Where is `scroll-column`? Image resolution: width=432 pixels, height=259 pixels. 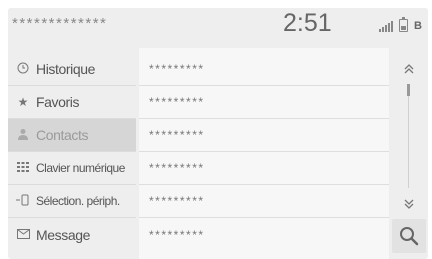 scroll-column is located at coordinates (408, 153).